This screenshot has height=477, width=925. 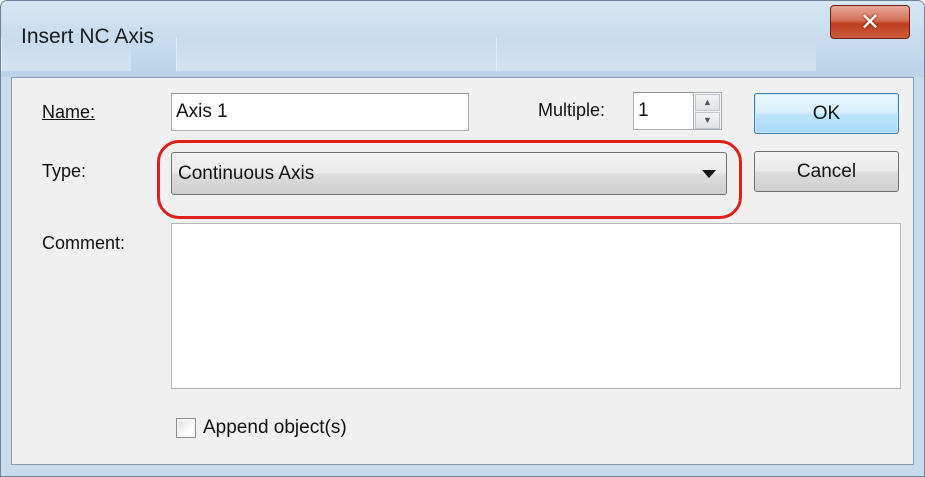 I want to click on spin-up-icon: ▲, so click(x=707, y=102).